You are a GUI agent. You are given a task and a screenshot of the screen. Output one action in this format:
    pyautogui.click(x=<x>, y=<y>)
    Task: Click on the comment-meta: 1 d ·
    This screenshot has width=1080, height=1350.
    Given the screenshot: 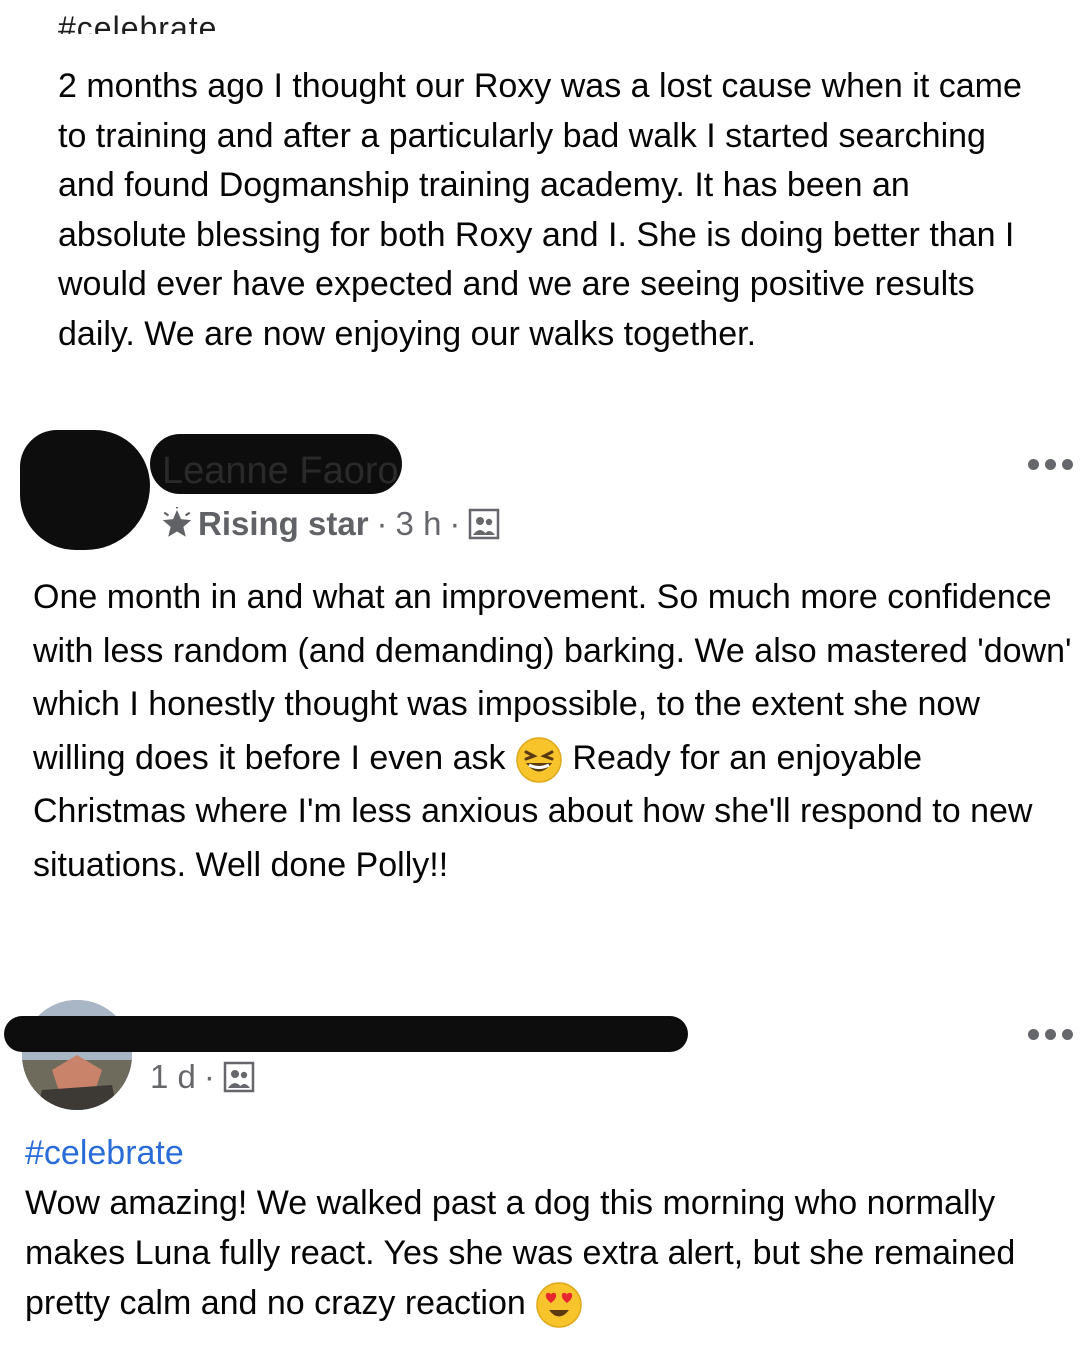 What is the action you would take?
    pyautogui.click(x=202, y=1077)
    